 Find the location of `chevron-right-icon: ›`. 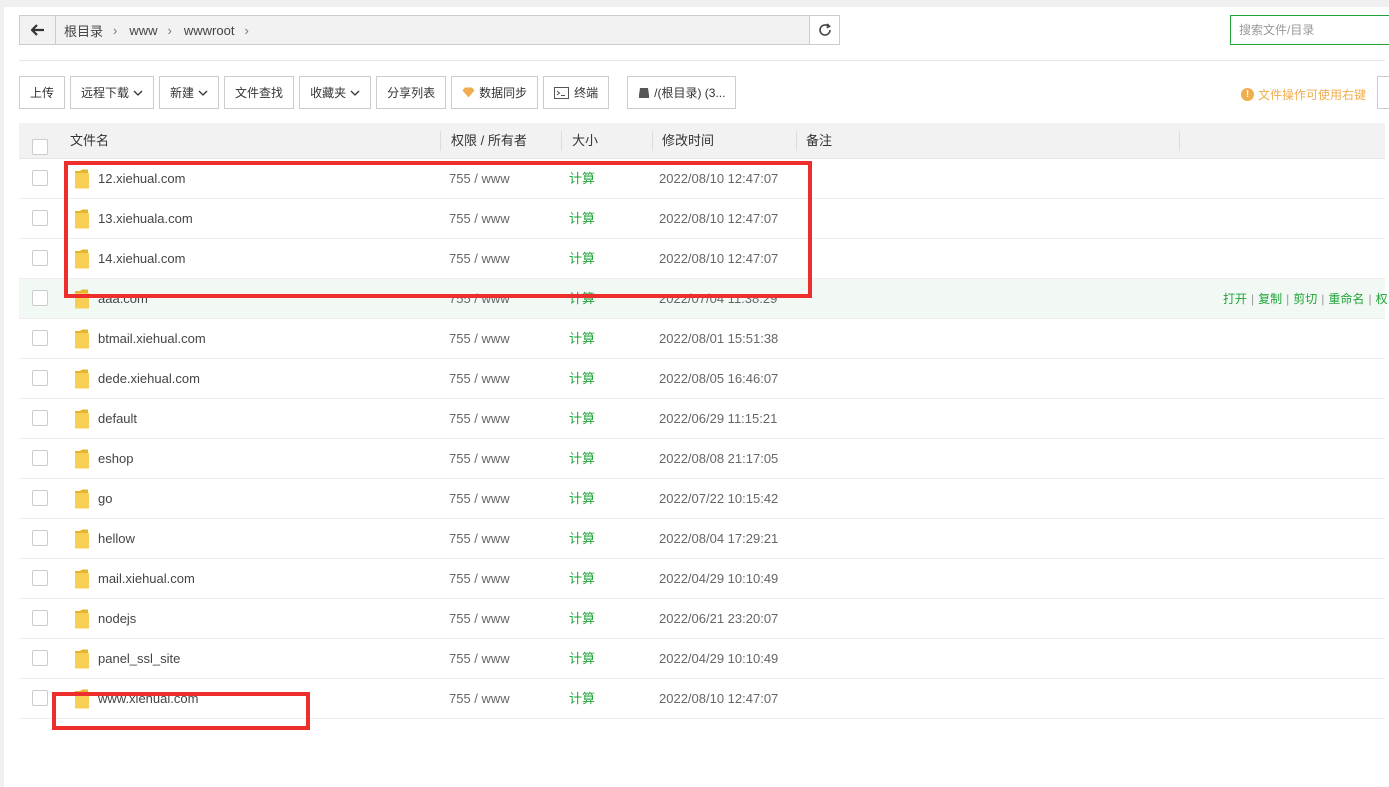

chevron-right-icon: › is located at coordinates (115, 30).